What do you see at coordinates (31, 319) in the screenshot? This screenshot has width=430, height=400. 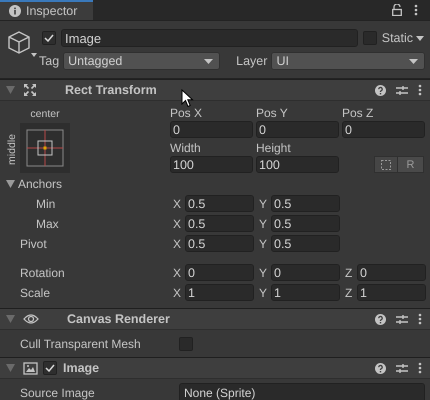 I see `eye-icon` at bounding box center [31, 319].